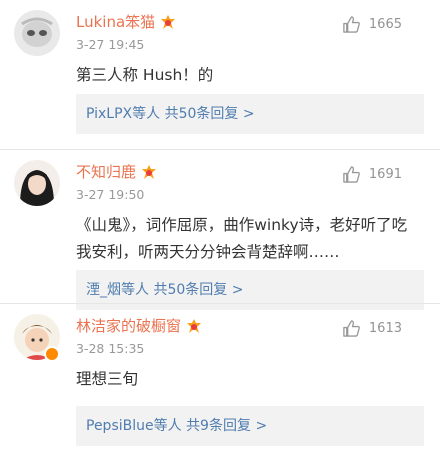 Image resolution: width=440 pixels, height=470 pixels. I want to click on replies-link: PixLPX等人 共50条回复 >, so click(250, 114).